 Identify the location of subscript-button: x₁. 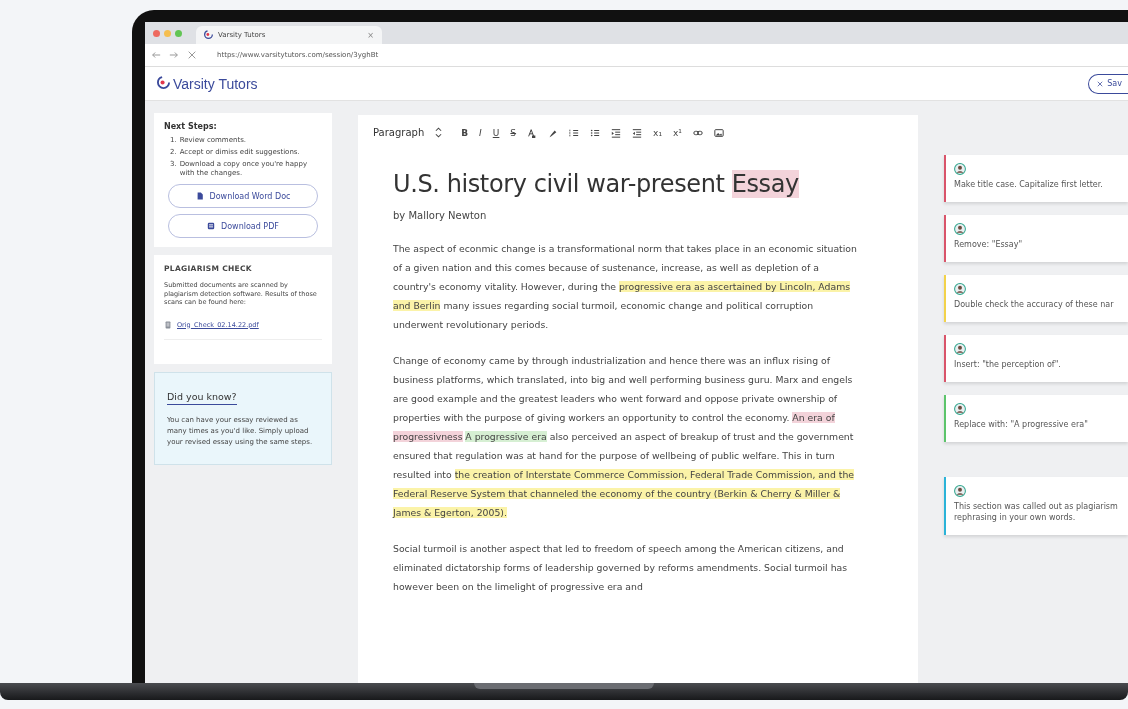
(657, 132).